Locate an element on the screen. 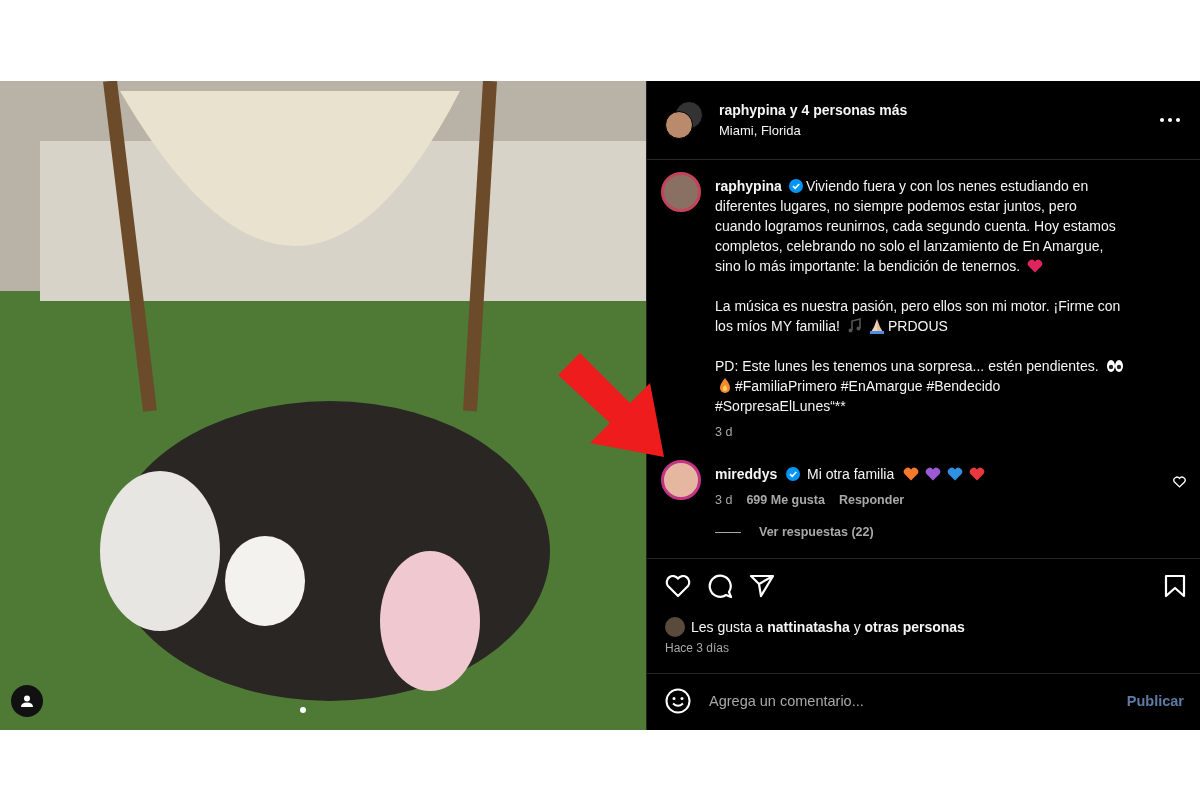 This screenshot has height=810, width=1200. bookmark-icon is located at coordinates (1175, 586).